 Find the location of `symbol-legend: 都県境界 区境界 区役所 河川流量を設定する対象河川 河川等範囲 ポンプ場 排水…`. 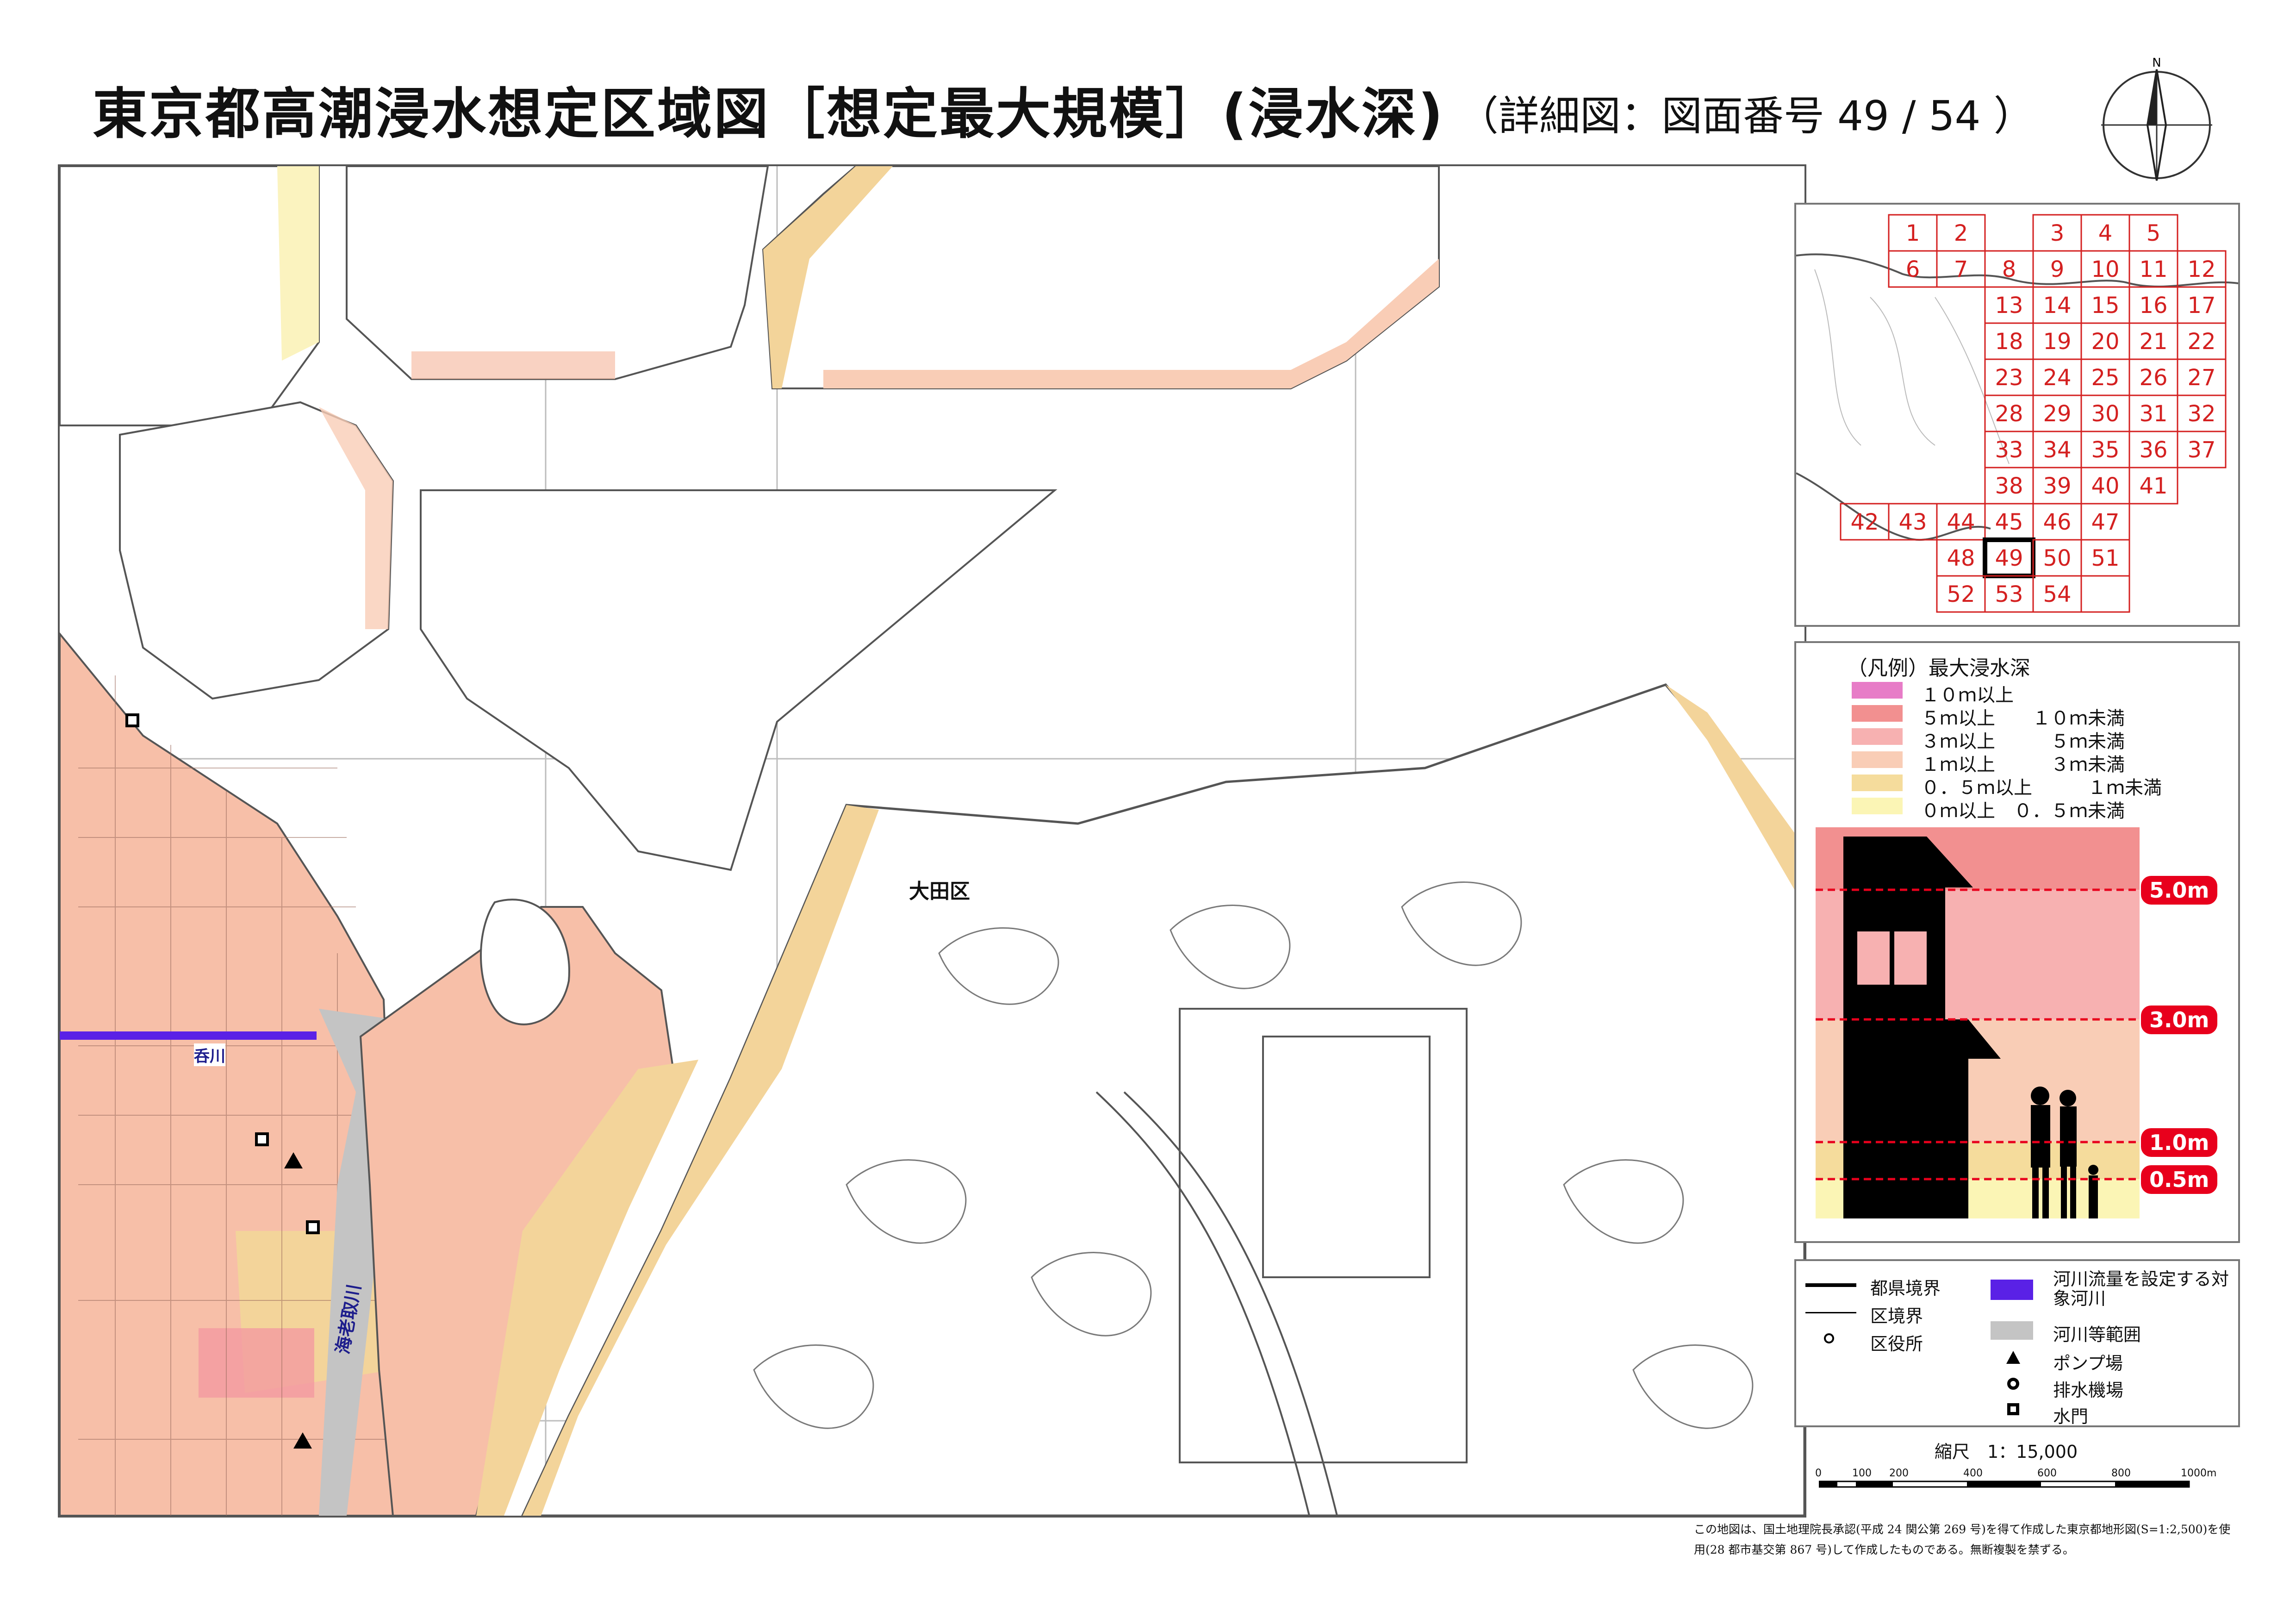

symbol-legend: 都県境界 区境界 区役所 河川流量を設定する対象河川 河川等範囲 ポンプ場 排水… is located at coordinates (2017, 1343).